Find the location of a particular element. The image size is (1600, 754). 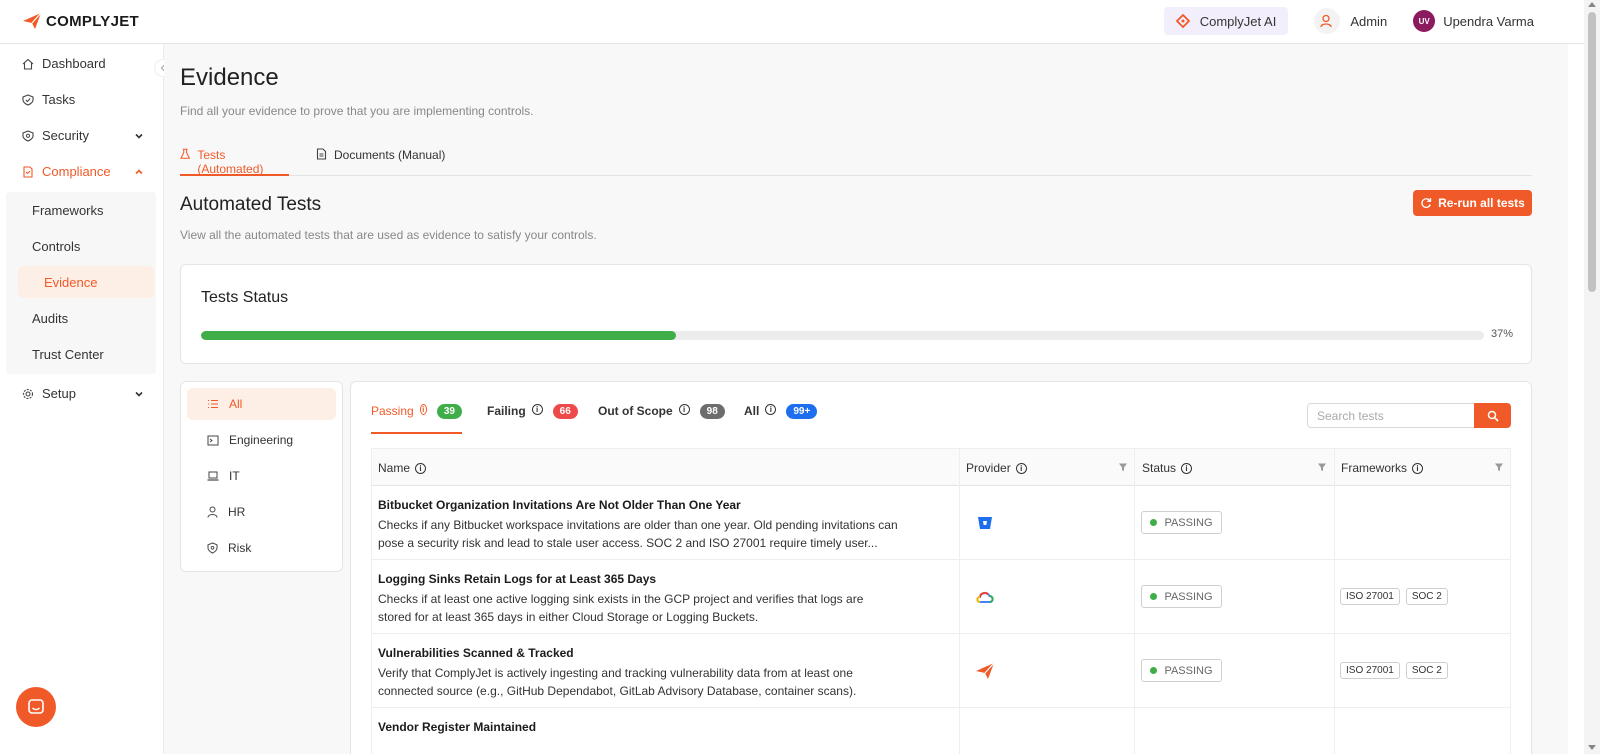

category-it: IT is located at coordinates (261, 476).